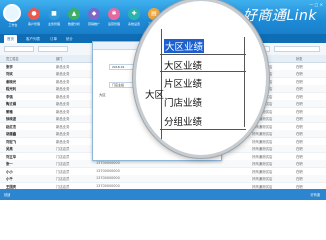 The width and height of the screenshot is (326, 240). Describe the element at coordinates (93, 24) in the screenshot. I see `marketing-label: 营销推广` at that location.